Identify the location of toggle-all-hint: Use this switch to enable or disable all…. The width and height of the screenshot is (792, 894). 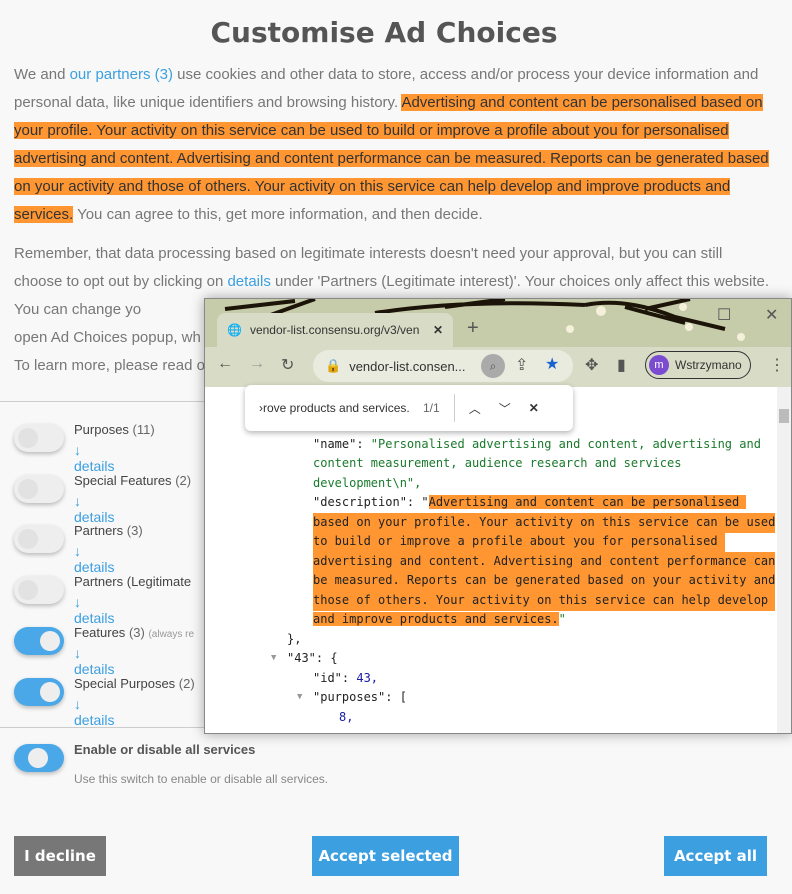
(201, 779).